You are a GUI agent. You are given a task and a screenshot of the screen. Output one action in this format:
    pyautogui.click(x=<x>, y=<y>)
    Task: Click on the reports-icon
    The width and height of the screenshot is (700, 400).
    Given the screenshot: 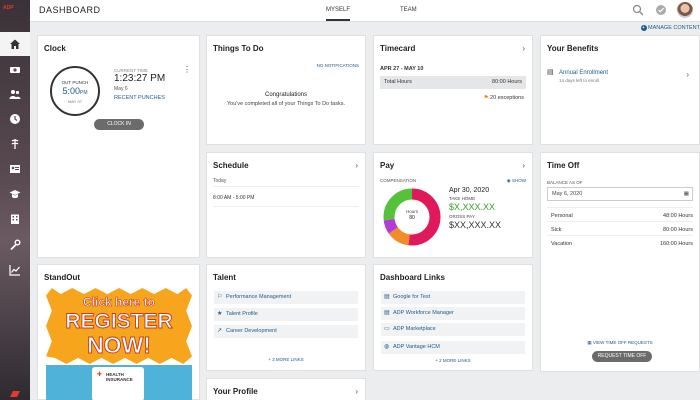 What is the action you would take?
    pyautogui.click(x=15, y=270)
    